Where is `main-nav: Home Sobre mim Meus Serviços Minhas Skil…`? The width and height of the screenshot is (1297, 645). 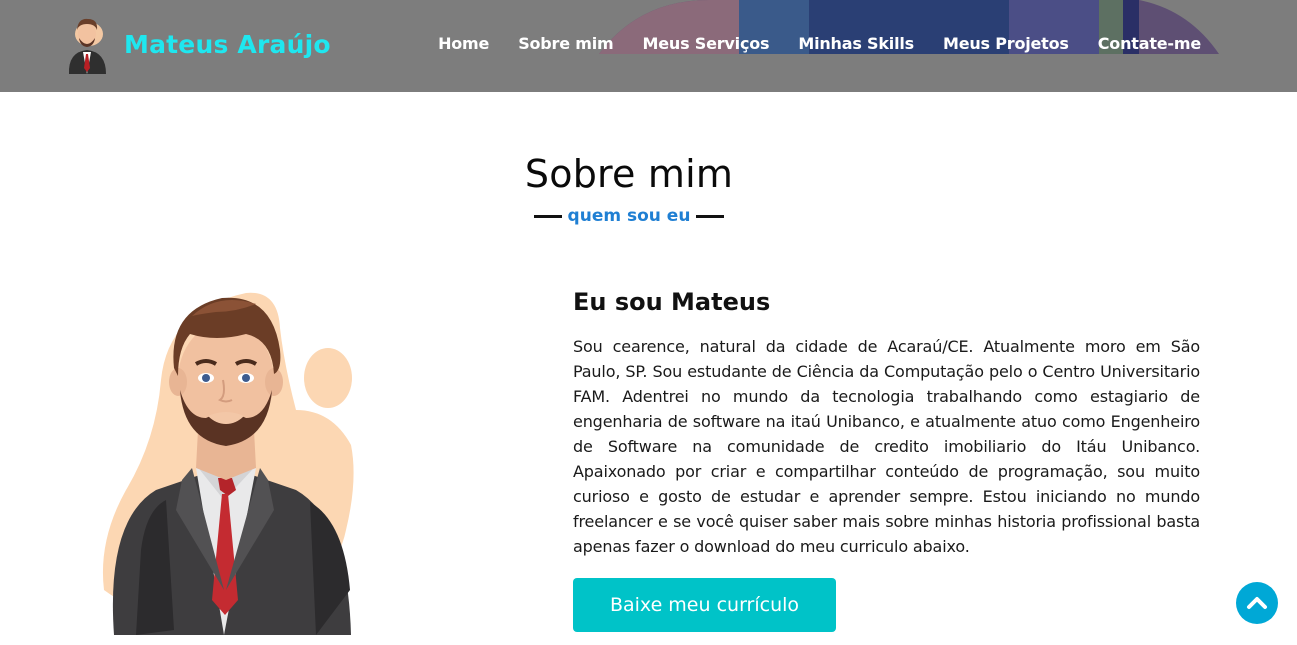 main-nav: Home Sobre mim Meus Serviços Minhas Skil… is located at coordinates (819, 43).